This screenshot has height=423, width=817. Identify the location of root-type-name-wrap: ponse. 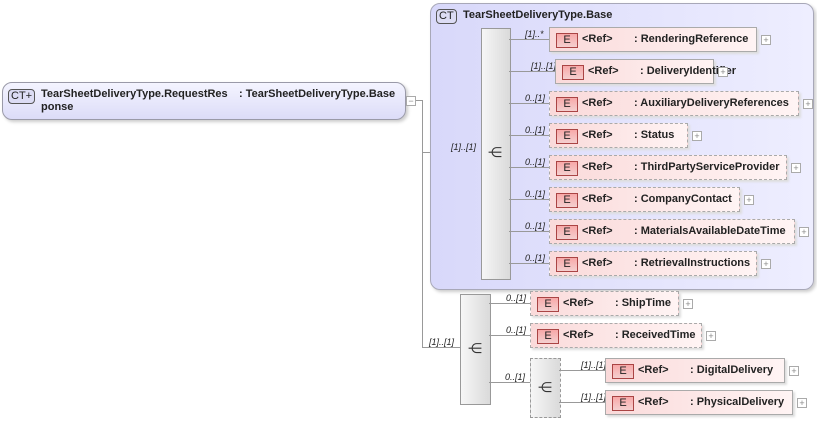
(57, 107).